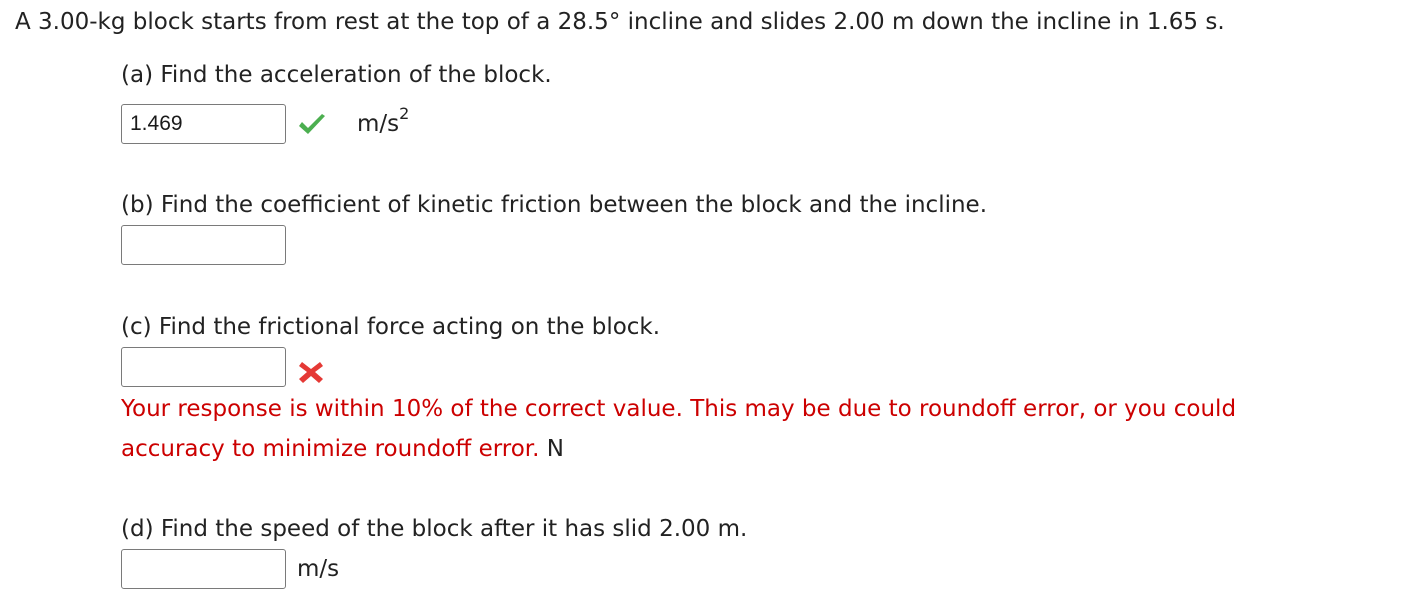 This screenshot has height=592, width=1412. What do you see at coordinates (203, 367) in the screenshot?
I see `part-c-answer-input` at bounding box center [203, 367].